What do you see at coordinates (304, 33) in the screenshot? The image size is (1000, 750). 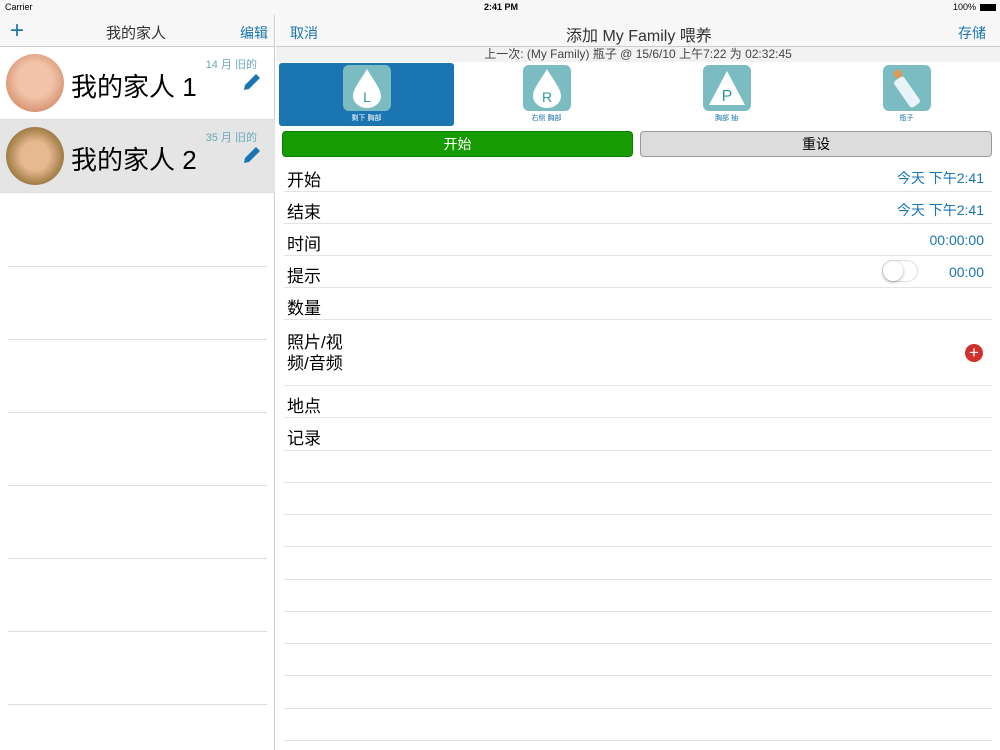 I see `cancel-button: 取消` at bounding box center [304, 33].